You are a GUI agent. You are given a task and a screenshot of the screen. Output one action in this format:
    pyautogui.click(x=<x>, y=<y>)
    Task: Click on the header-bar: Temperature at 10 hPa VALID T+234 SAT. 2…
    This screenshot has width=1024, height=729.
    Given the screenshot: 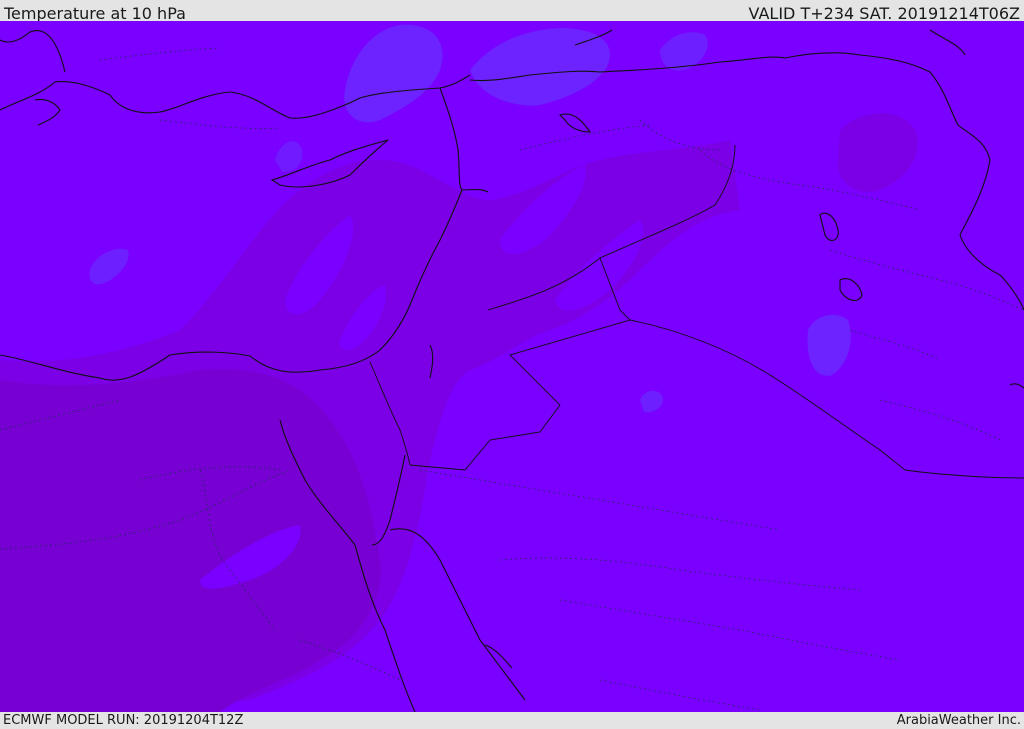 What is the action you would take?
    pyautogui.click(x=512, y=11)
    